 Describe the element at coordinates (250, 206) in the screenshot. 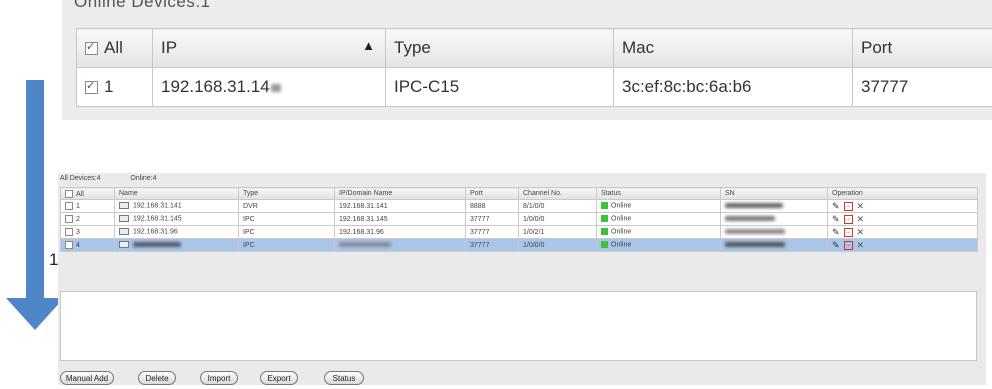

I see `device-type: DVR` at that location.